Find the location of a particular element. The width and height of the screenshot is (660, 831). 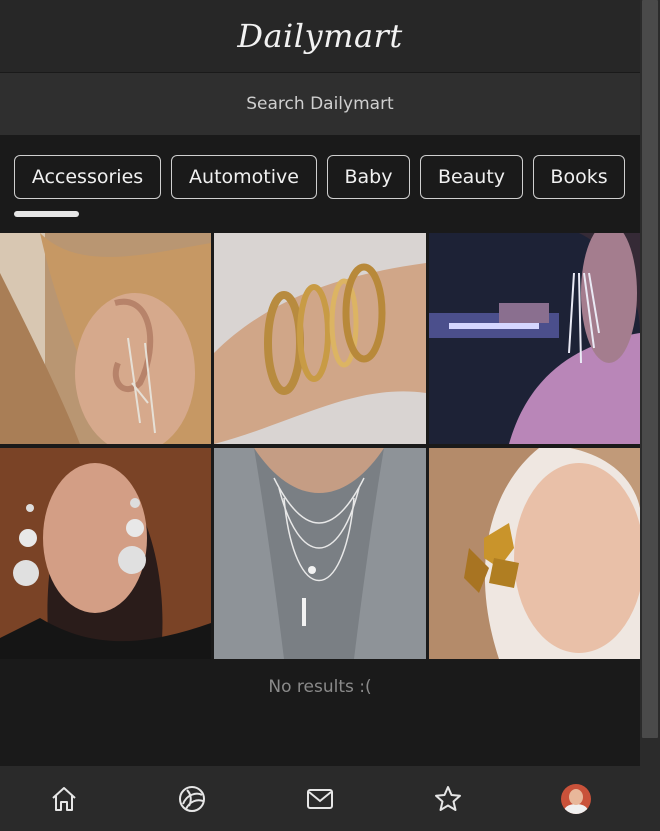

category-chip-books: Books is located at coordinates (579, 177).